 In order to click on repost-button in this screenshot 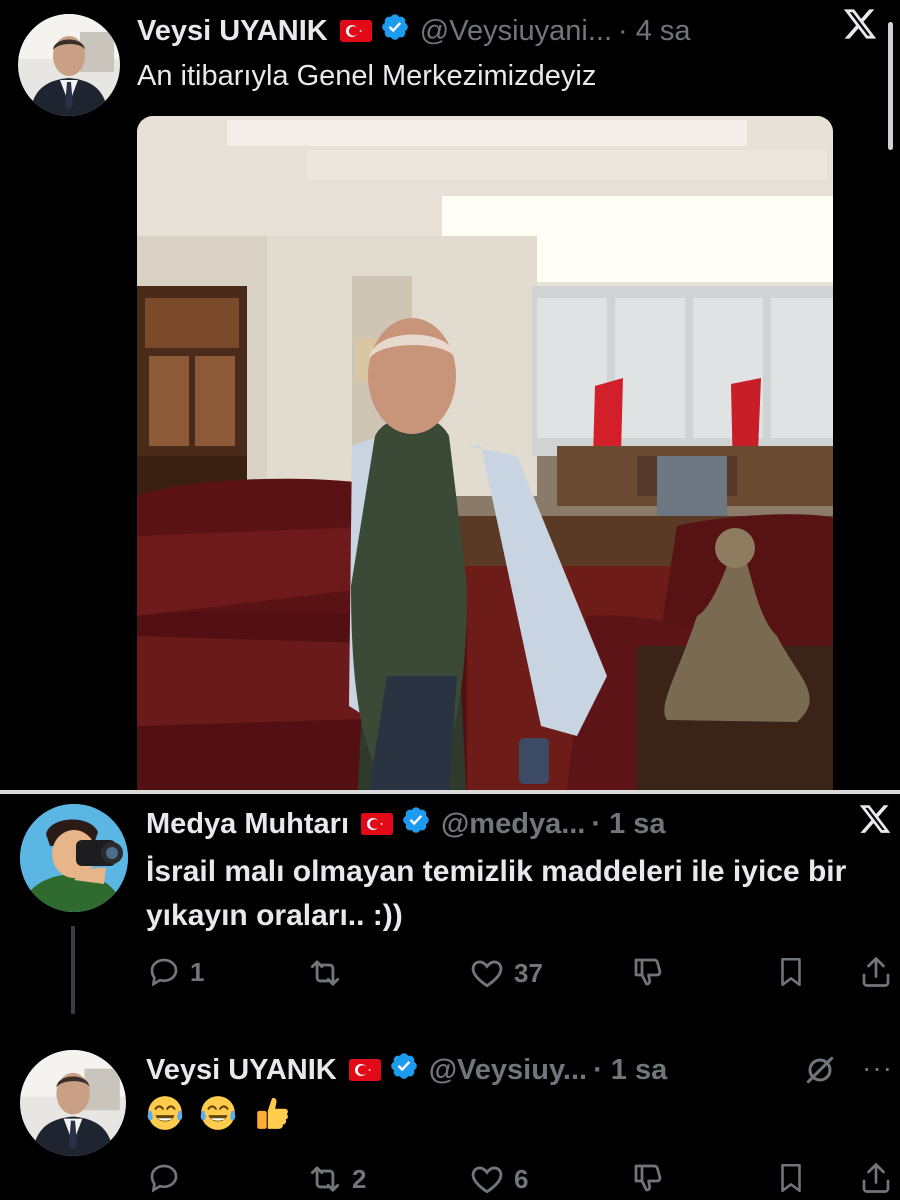, I will do `click(329, 973)`.